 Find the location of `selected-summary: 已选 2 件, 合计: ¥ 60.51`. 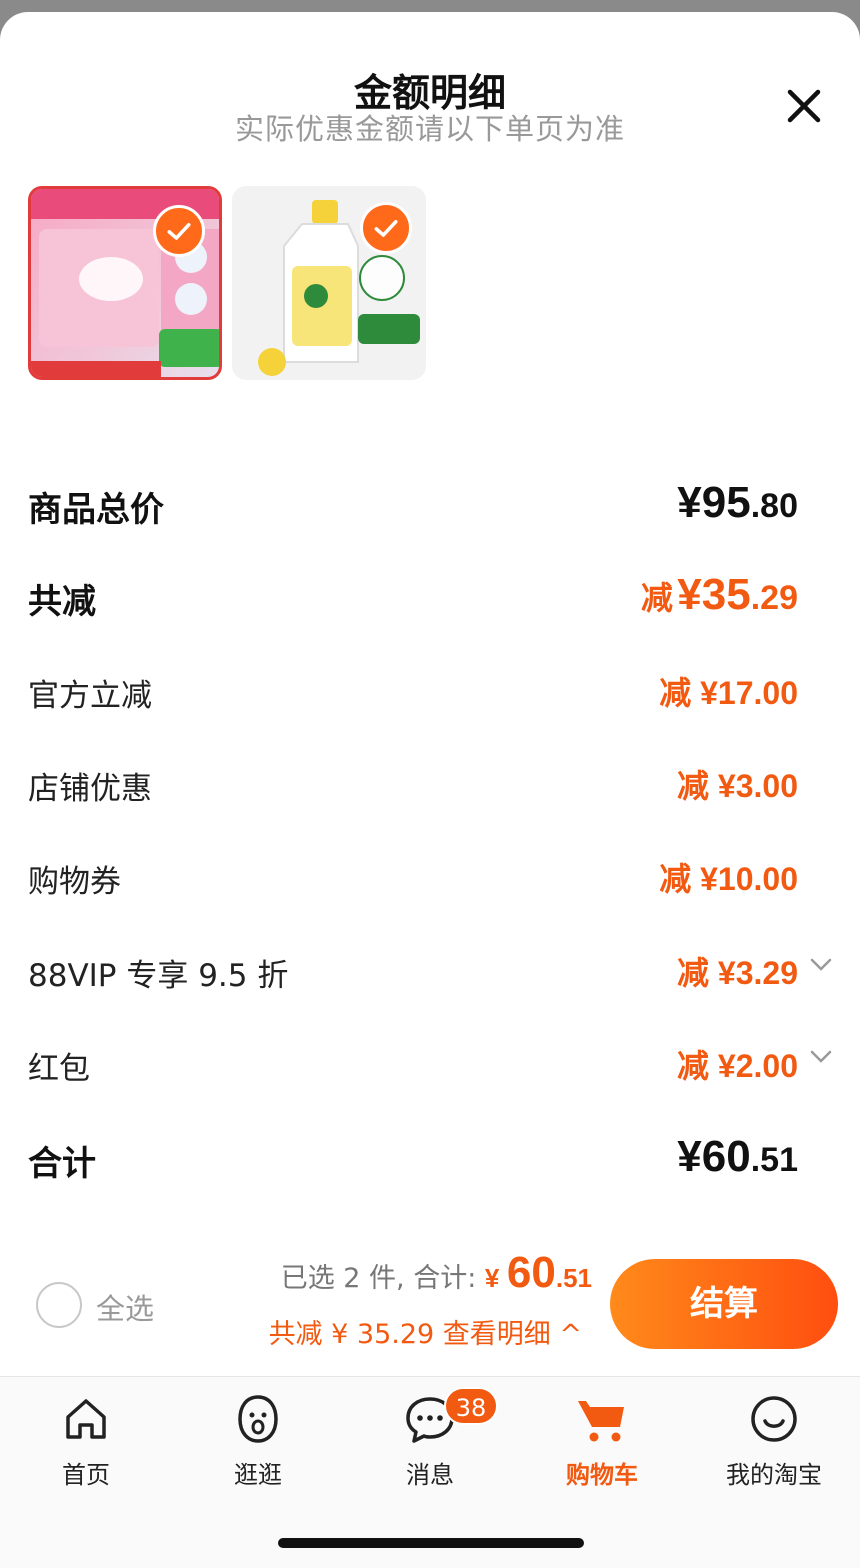

selected-summary: 已选 2 件, 合计: ¥ 60.51 is located at coordinates (436, 1273).